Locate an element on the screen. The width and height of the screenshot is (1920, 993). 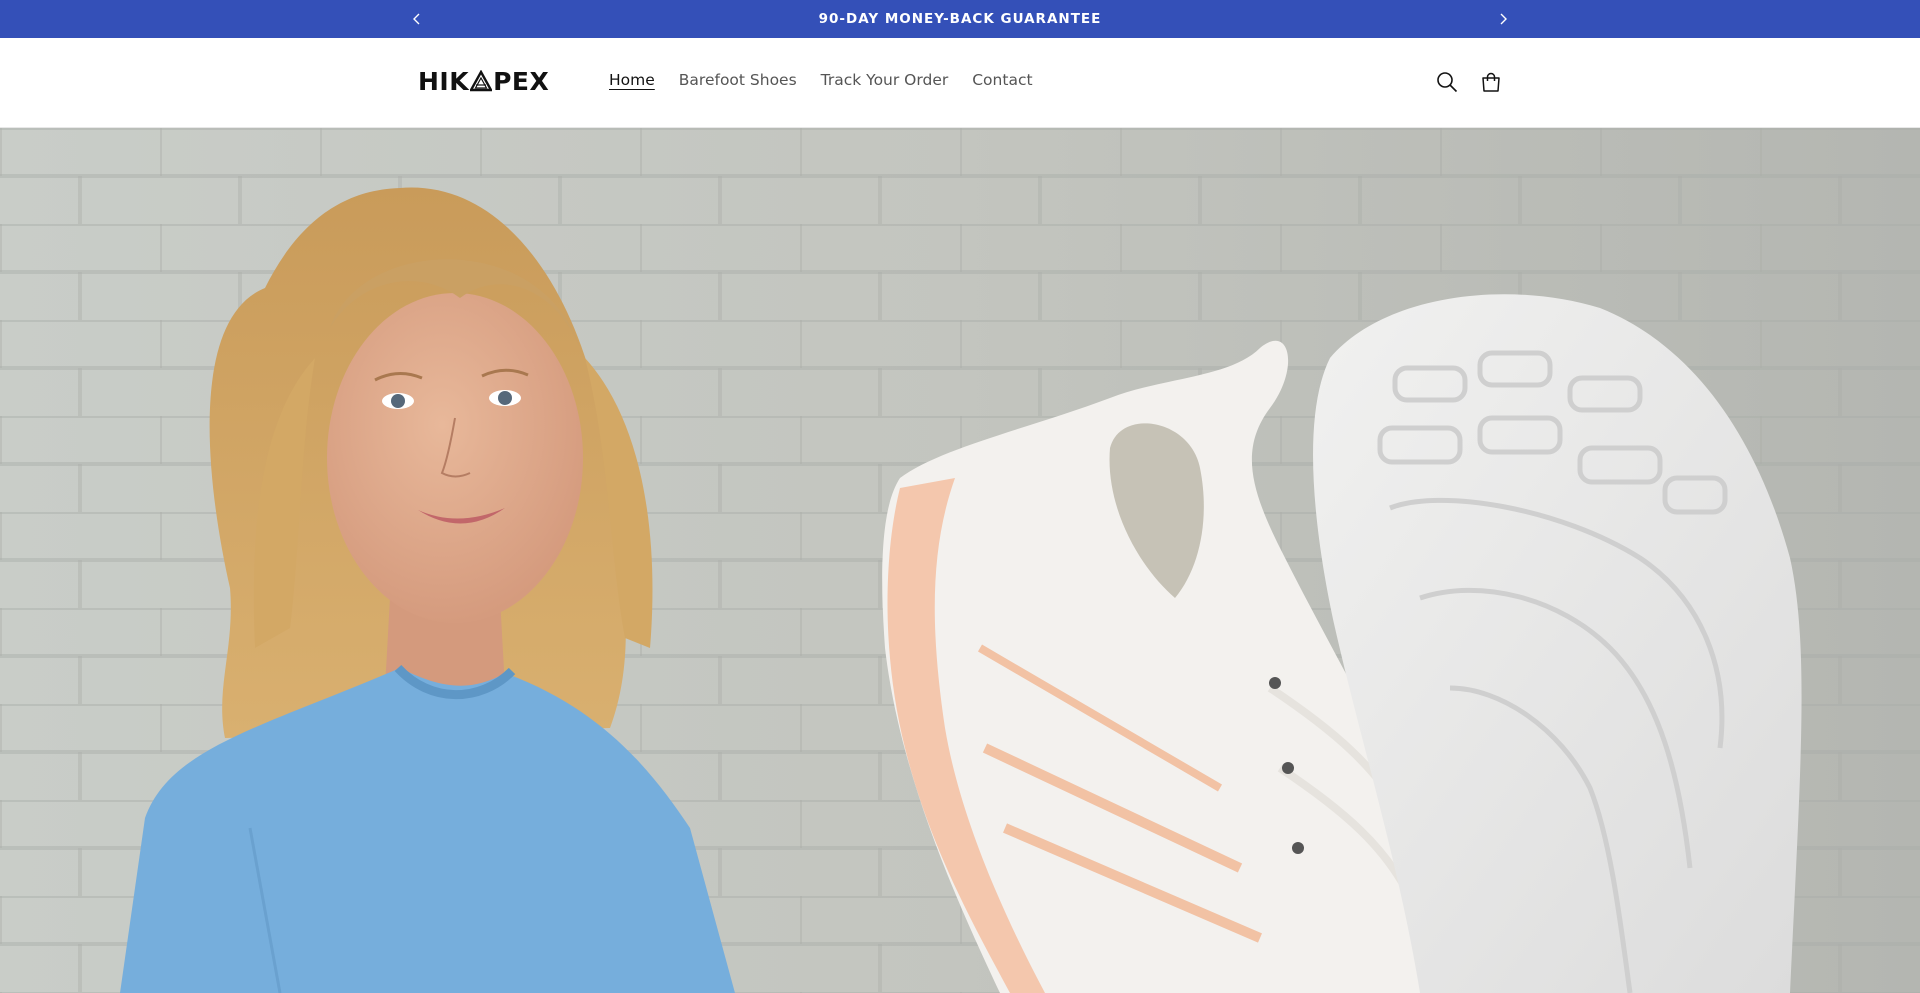
announcement-next-button is located at coordinates (1503, 19).